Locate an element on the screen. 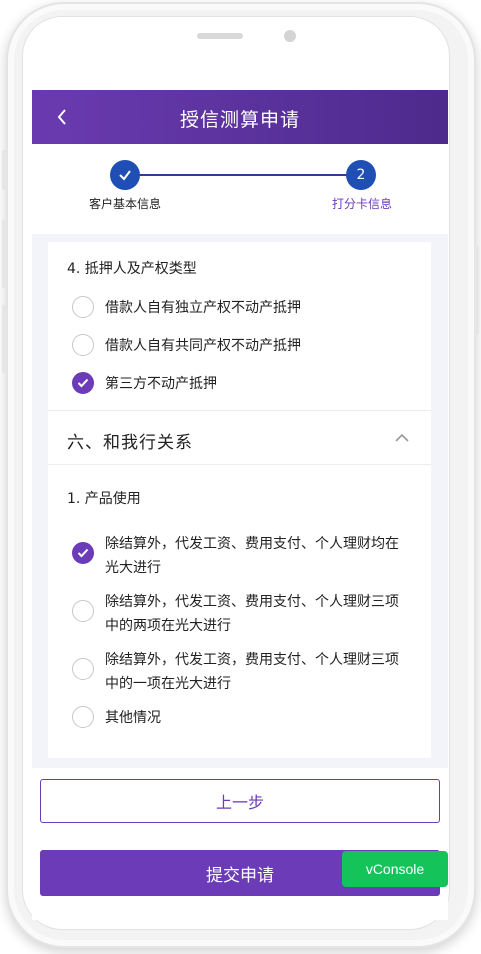 The height and width of the screenshot is (954, 481). option-all-in-bank: 除结算外，代发工资、费用支付、个人理财均在光大进行 is located at coordinates (238, 556).